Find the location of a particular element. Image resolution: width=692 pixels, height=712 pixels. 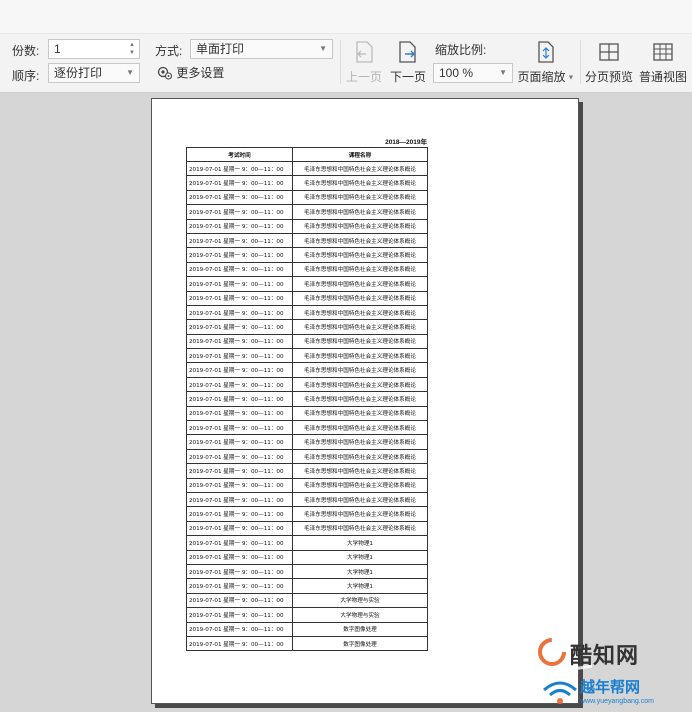

toolbar-divider is located at coordinates (580, 62).